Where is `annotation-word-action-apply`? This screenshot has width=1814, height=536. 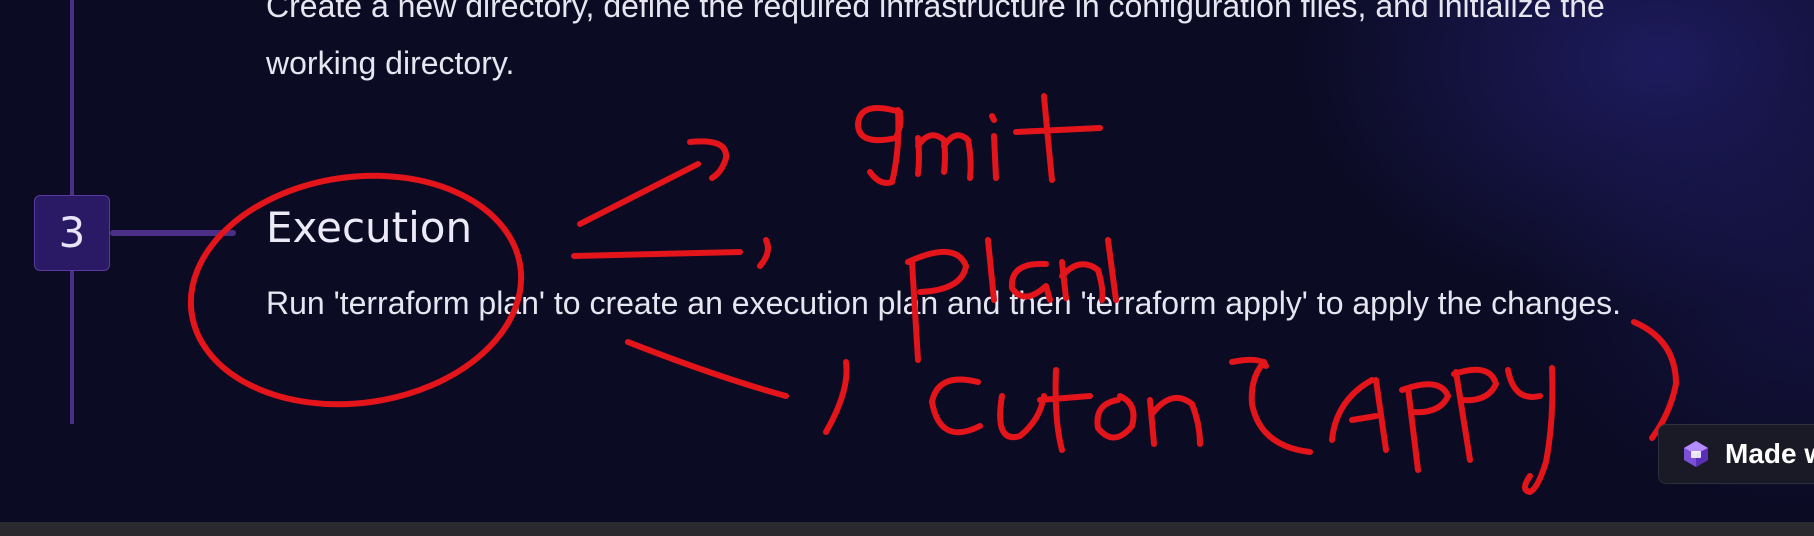
annotation-word-action-apply is located at coordinates (1304, 407).